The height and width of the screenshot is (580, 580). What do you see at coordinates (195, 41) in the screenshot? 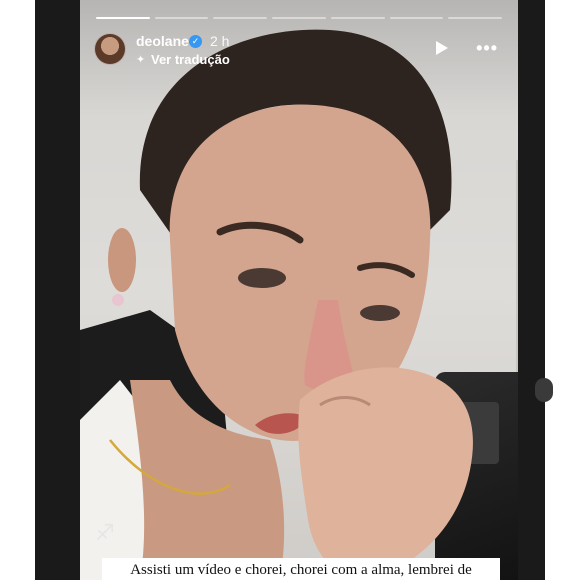
I see `verified-badge-icon: ✓` at bounding box center [195, 41].